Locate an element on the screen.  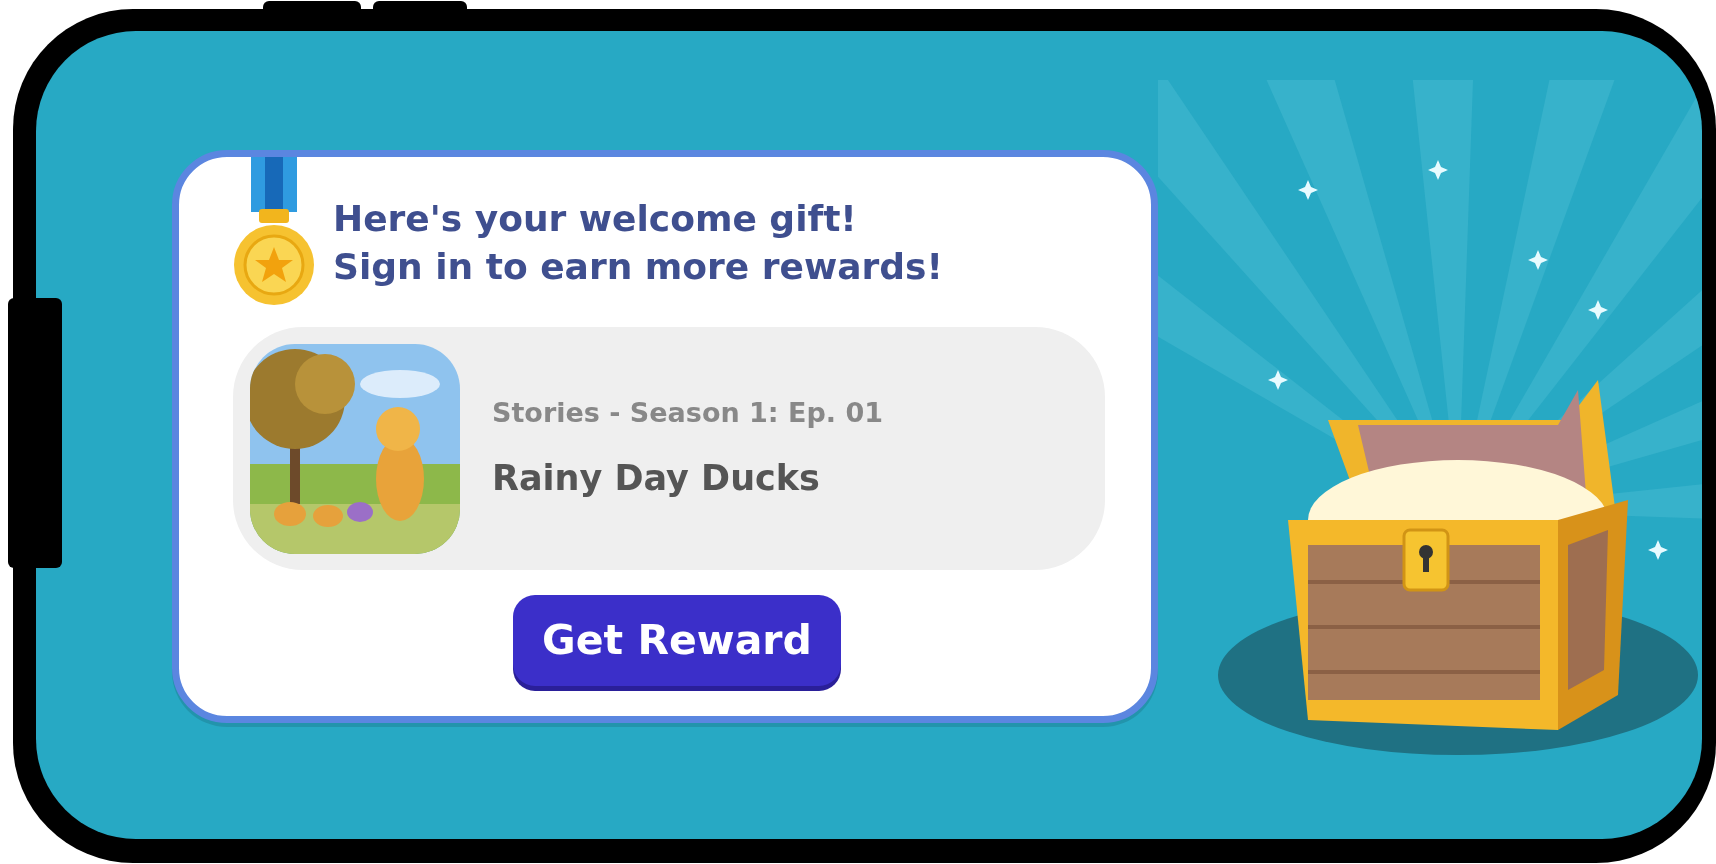
heading-text: Here's your welcome gift! is located at coordinates (595, 219).